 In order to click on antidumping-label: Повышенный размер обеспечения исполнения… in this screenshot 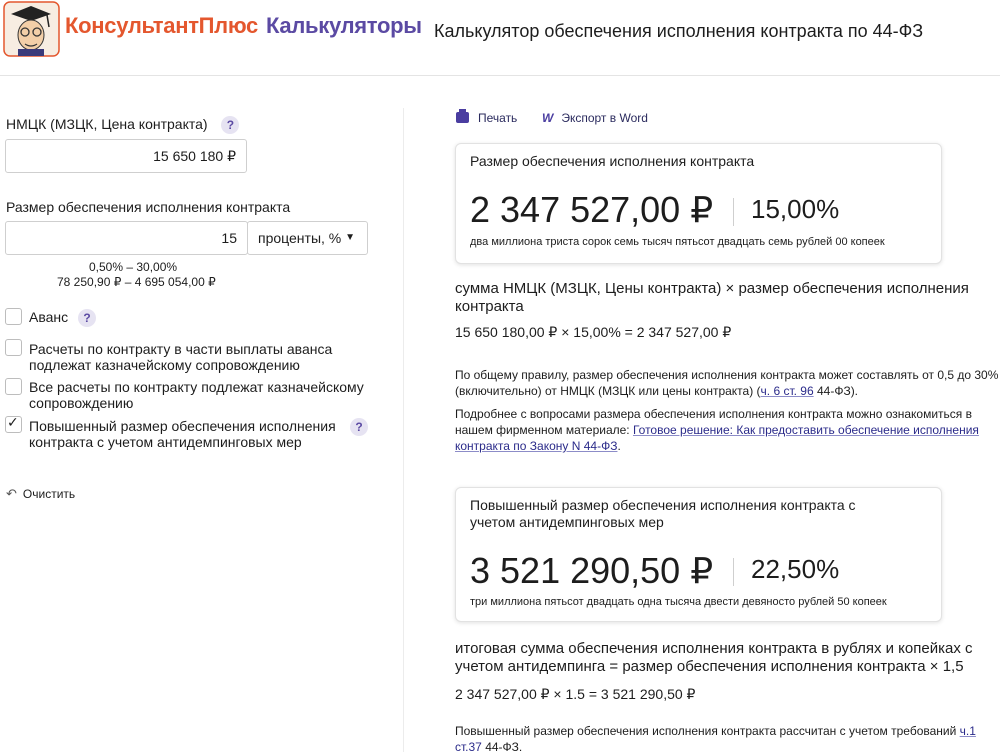, I will do `click(182, 434)`.